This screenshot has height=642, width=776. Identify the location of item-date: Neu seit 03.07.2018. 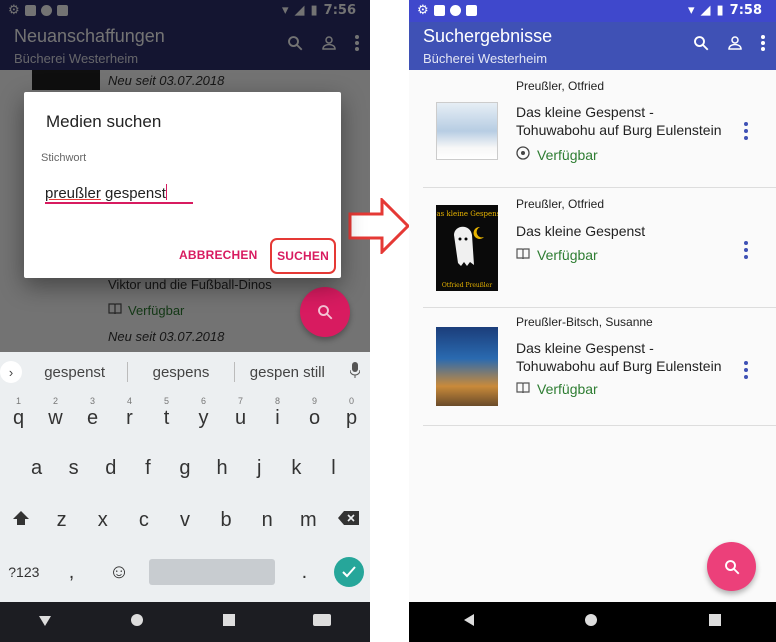
(166, 80).